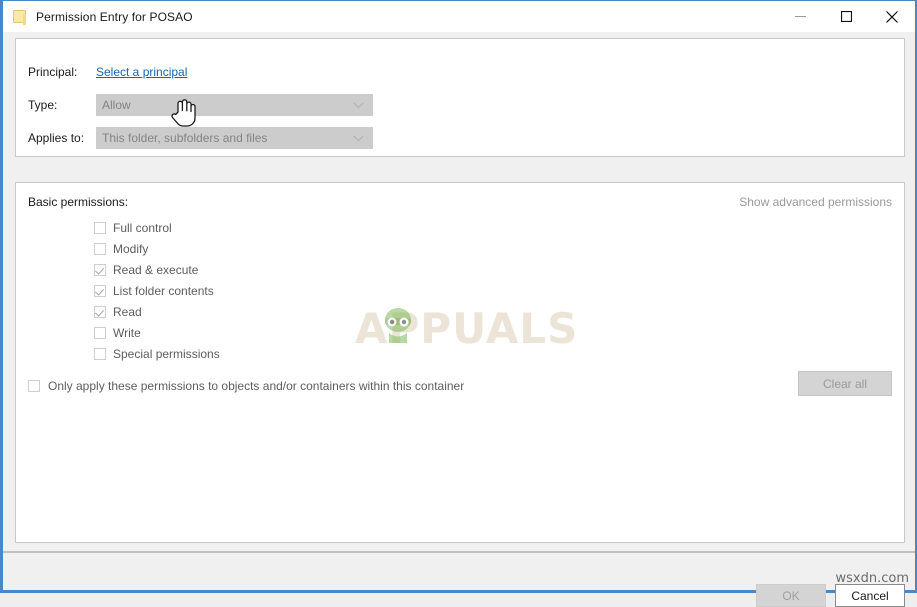 Image resolution: width=917 pixels, height=607 pixels. What do you see at coordinates (100, 311) in the screenshot?
I see `checkbox-read` at bounding box center [100, 311].